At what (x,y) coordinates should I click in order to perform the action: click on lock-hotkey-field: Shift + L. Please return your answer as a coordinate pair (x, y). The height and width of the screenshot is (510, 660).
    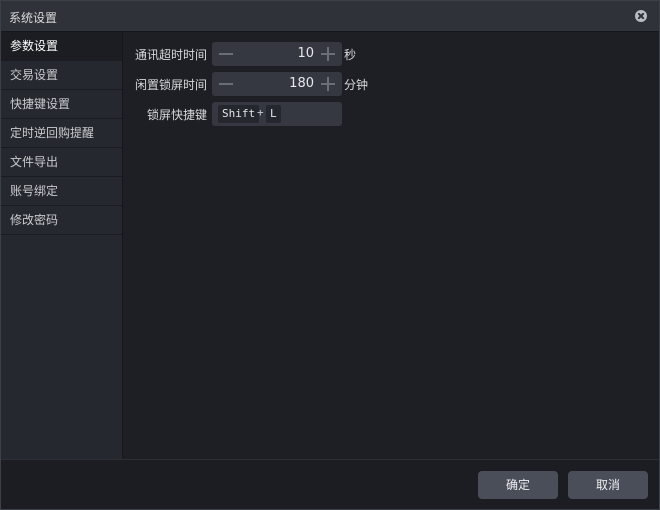
    Looking at the image, I should click on (277, 114).